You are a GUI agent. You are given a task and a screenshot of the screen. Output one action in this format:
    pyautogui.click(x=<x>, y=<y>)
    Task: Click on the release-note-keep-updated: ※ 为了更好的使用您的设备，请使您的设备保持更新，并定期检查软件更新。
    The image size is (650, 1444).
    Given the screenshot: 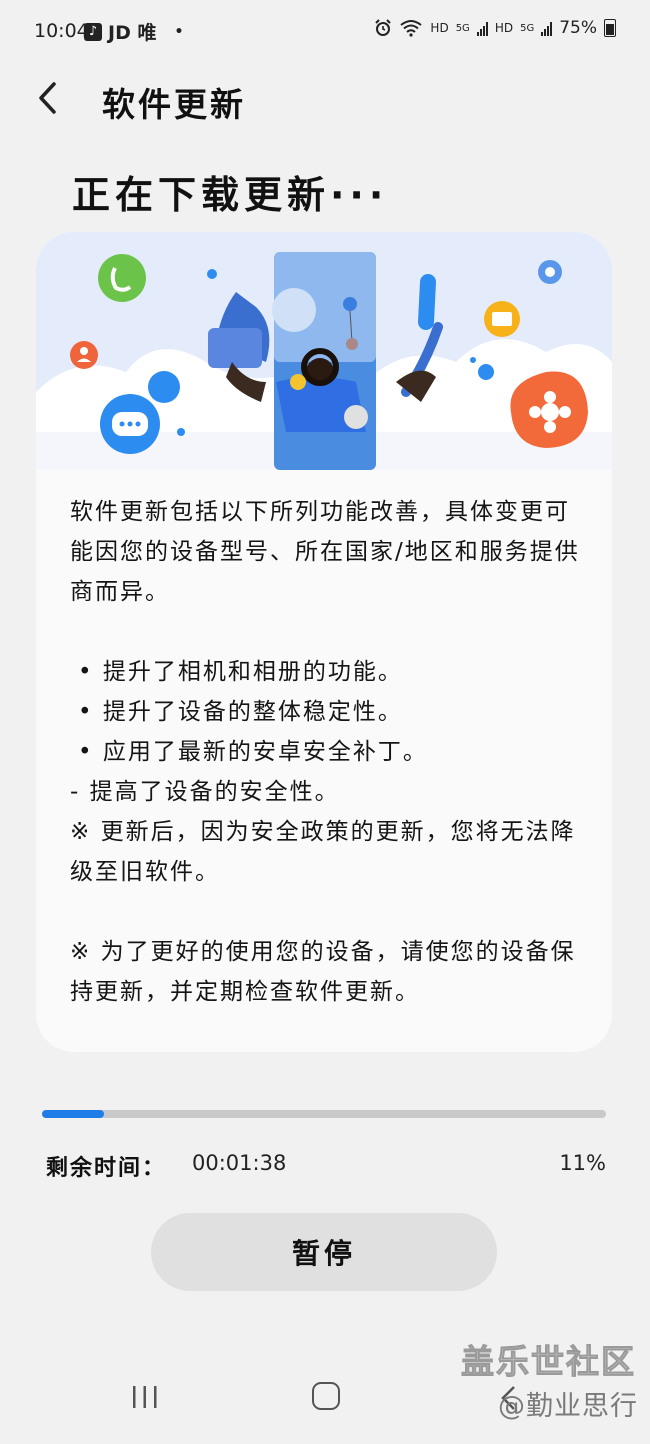 What is the action you would take?
    pyautogui.click(x=323, y=972)
    